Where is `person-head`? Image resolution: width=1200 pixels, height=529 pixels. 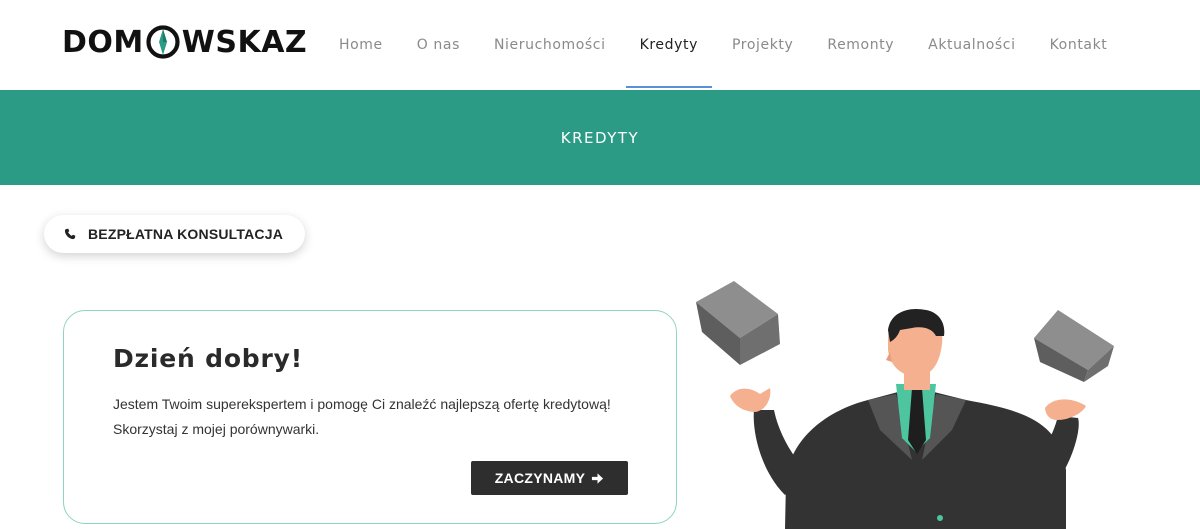
person-head is located at coordinates (915, 342).